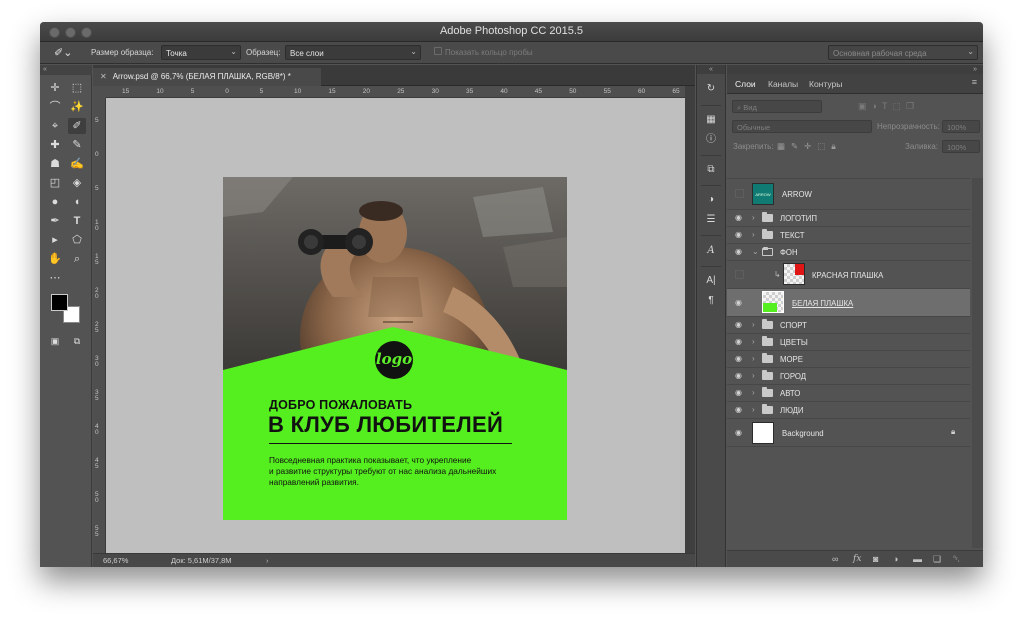 The width and height of the screenshot is (1024, 626). Describe the element at coordinates (961, 126) in the screenshot. I see `opacity-input: 100%` at that location.